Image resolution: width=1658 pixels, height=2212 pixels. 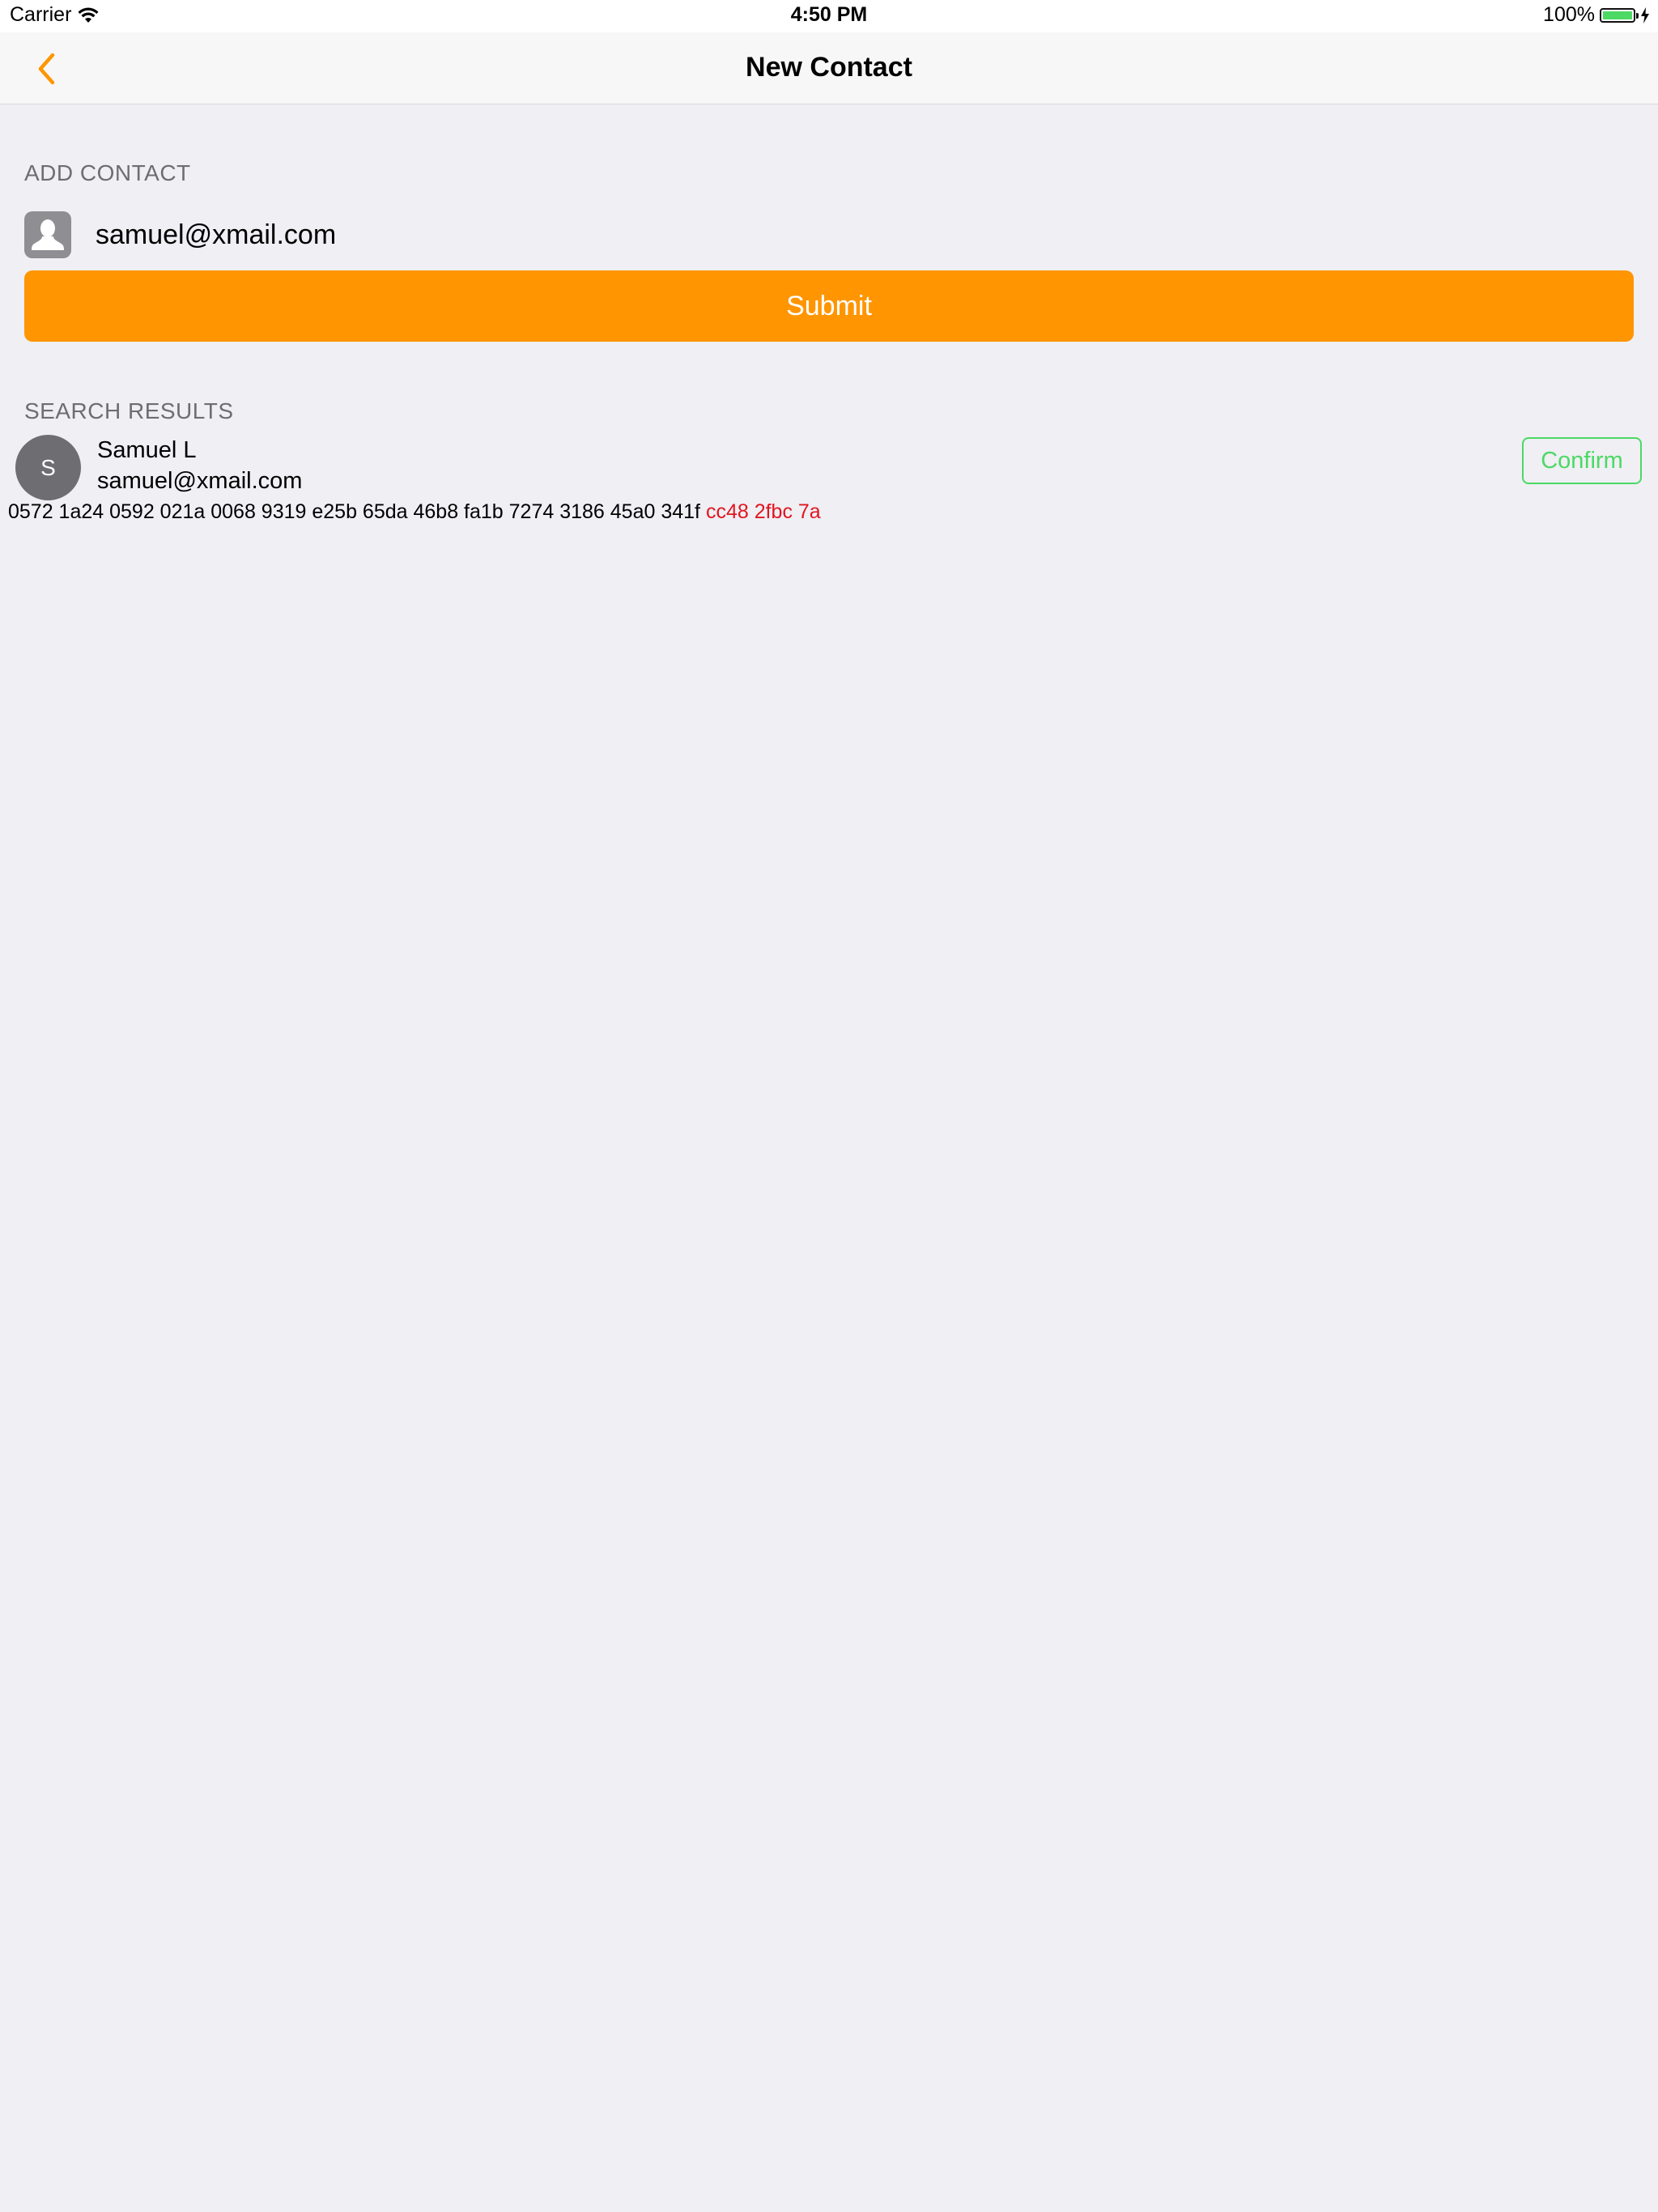 I want to click on person-silhouette, so click(x=48, y=234).